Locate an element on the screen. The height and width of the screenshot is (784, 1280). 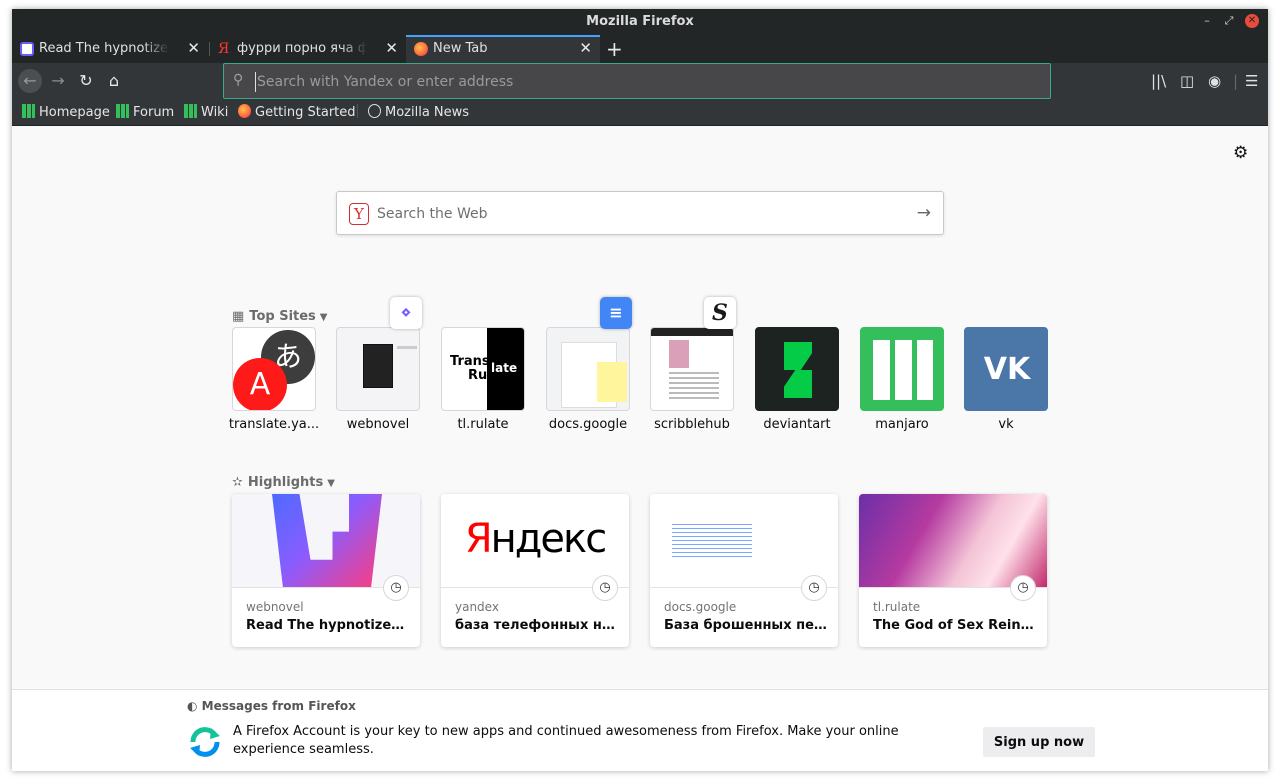
web-search-box: Y → is located at coordinates (640, 213).